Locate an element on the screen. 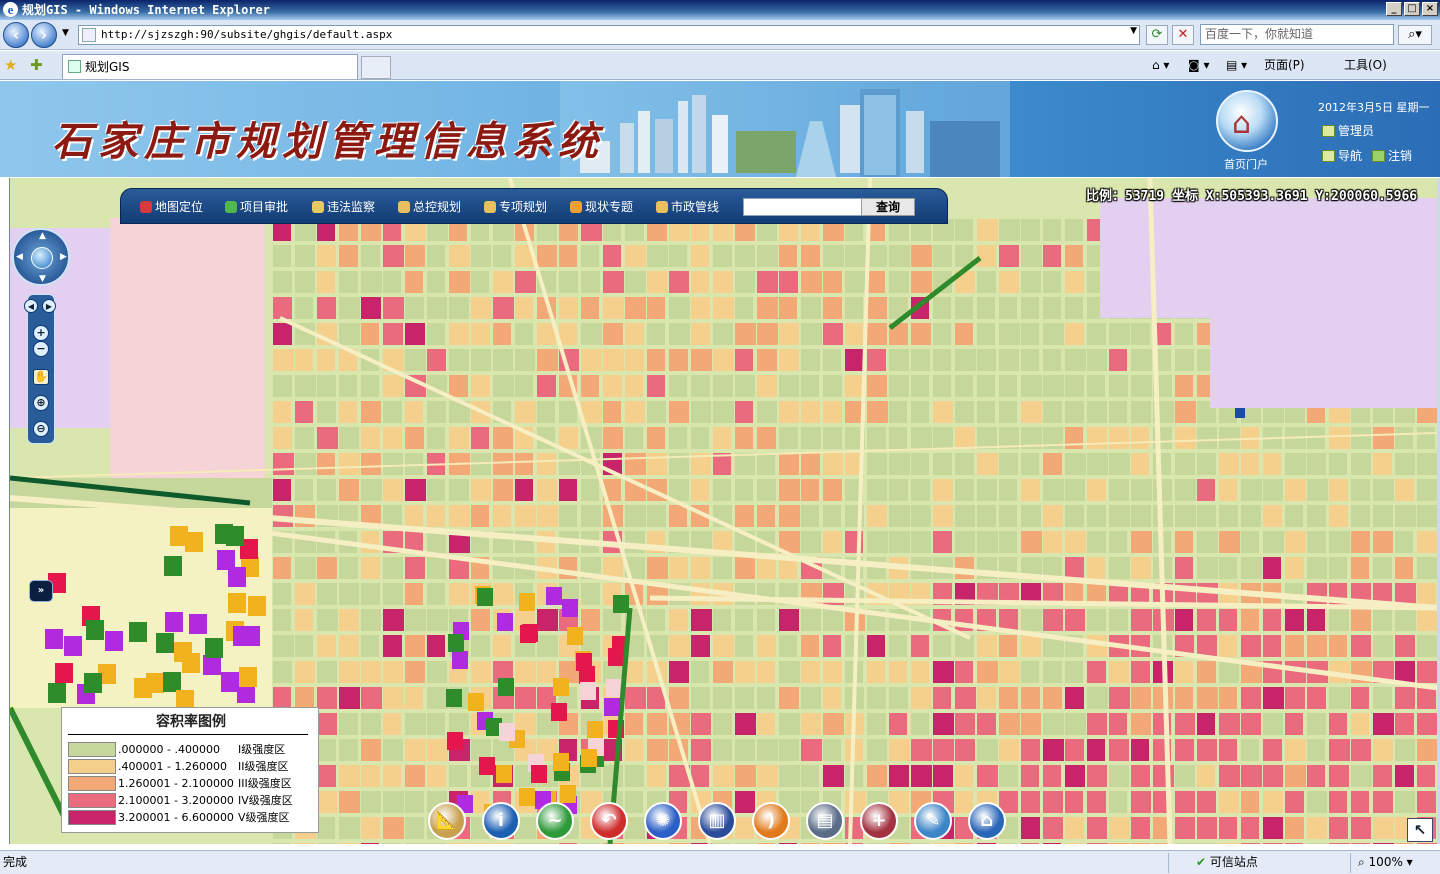 The image size is (1440, 874). ruler-icon: 📐 is located at coordinates (447, 821).